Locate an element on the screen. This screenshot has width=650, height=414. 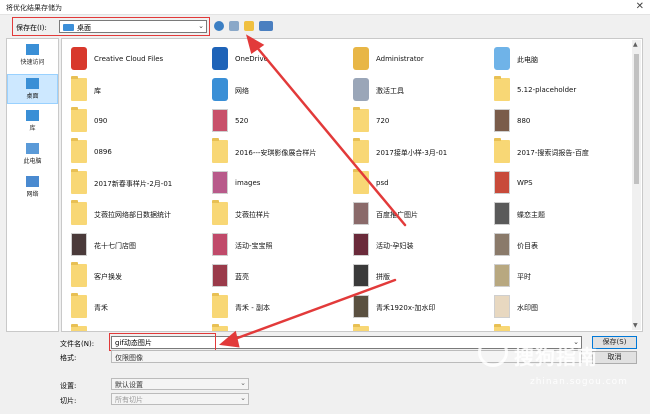
file-item: 2017接单小样-3月-01 is located at coordinates (418, 152).